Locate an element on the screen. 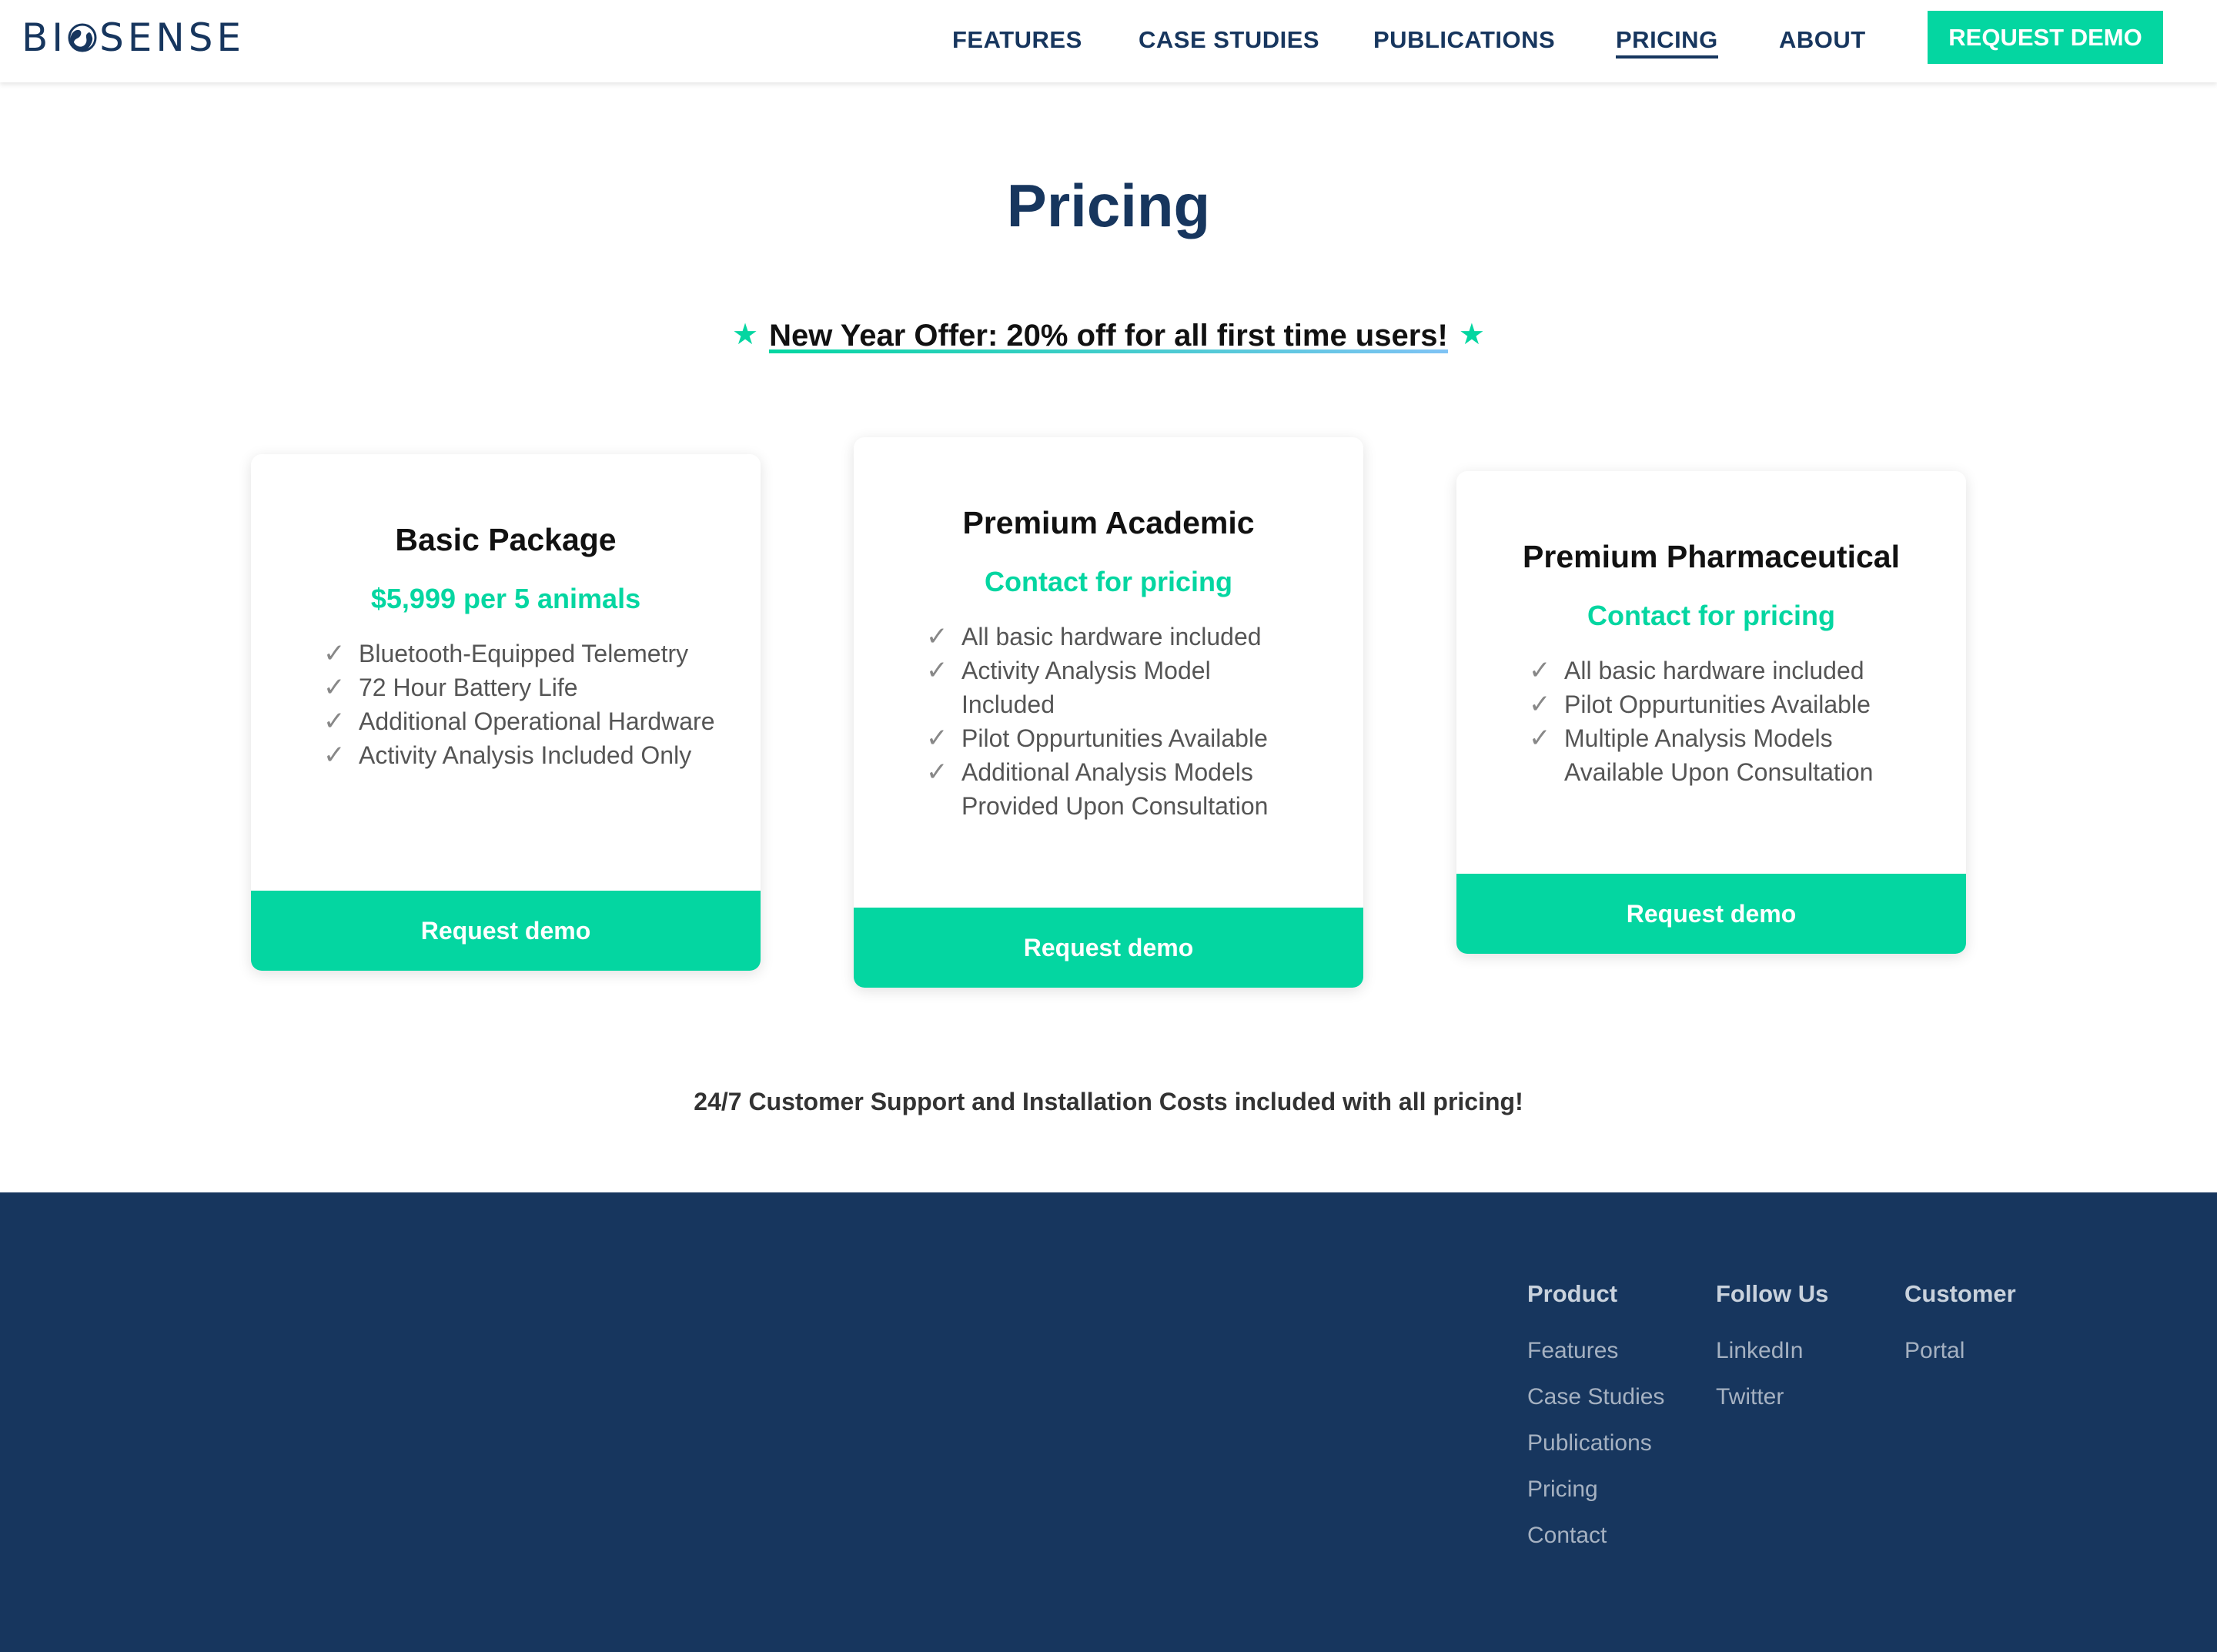 The height and width of the screenshot is (1652, 2217). globe-logo-icon is located at coordinates (82, 37).